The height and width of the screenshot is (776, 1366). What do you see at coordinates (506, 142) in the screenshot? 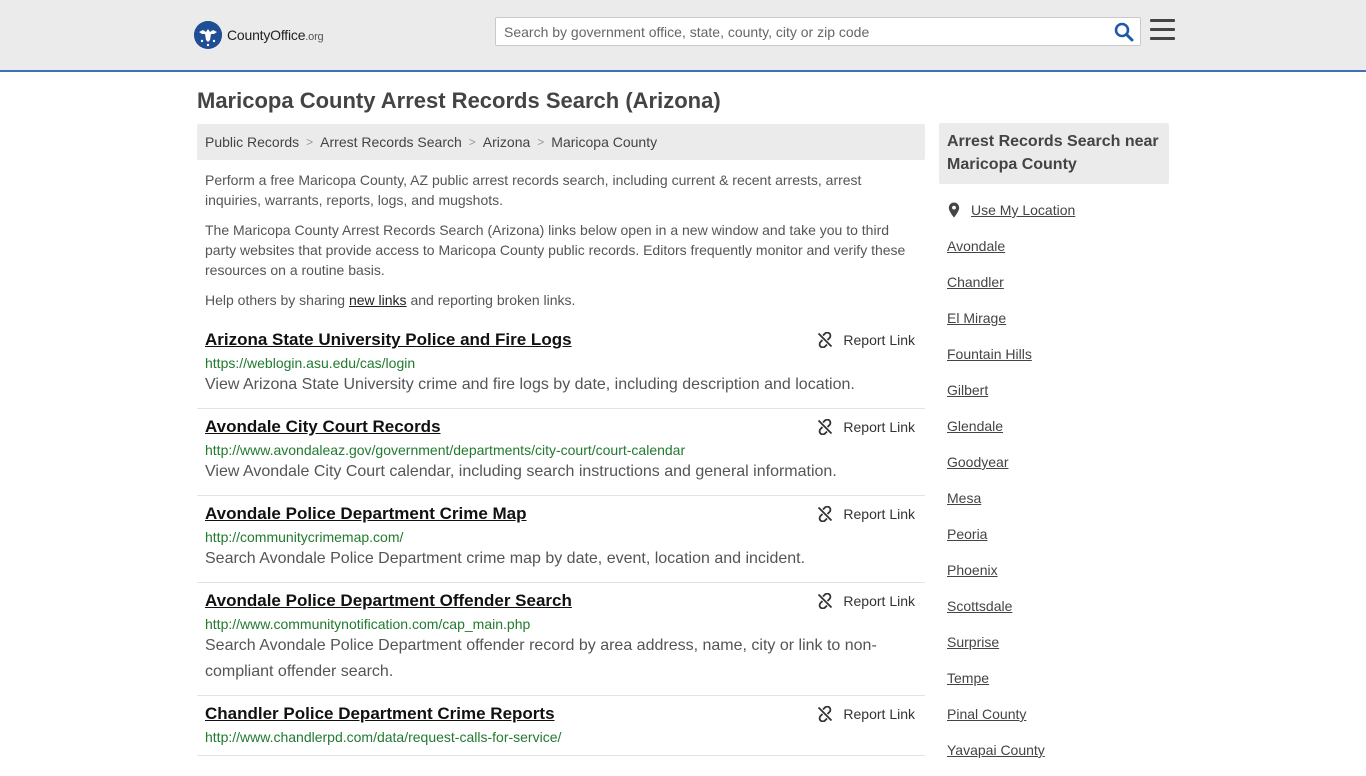
I see `breadcrumb-arizona: Arizona` at bounding box center [506, 142].